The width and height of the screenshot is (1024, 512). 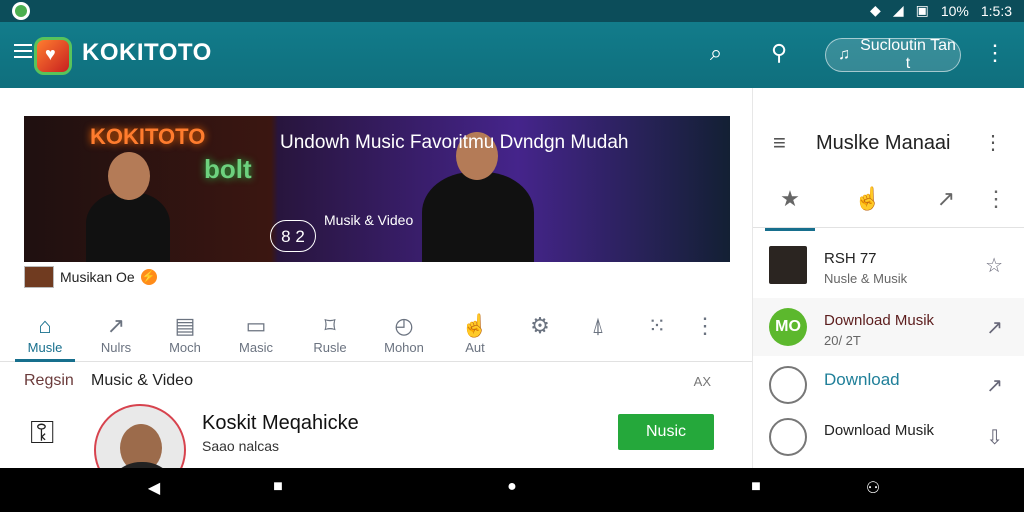 I want to click on recent-apps-icon: ■, so click(x=756, y=490).